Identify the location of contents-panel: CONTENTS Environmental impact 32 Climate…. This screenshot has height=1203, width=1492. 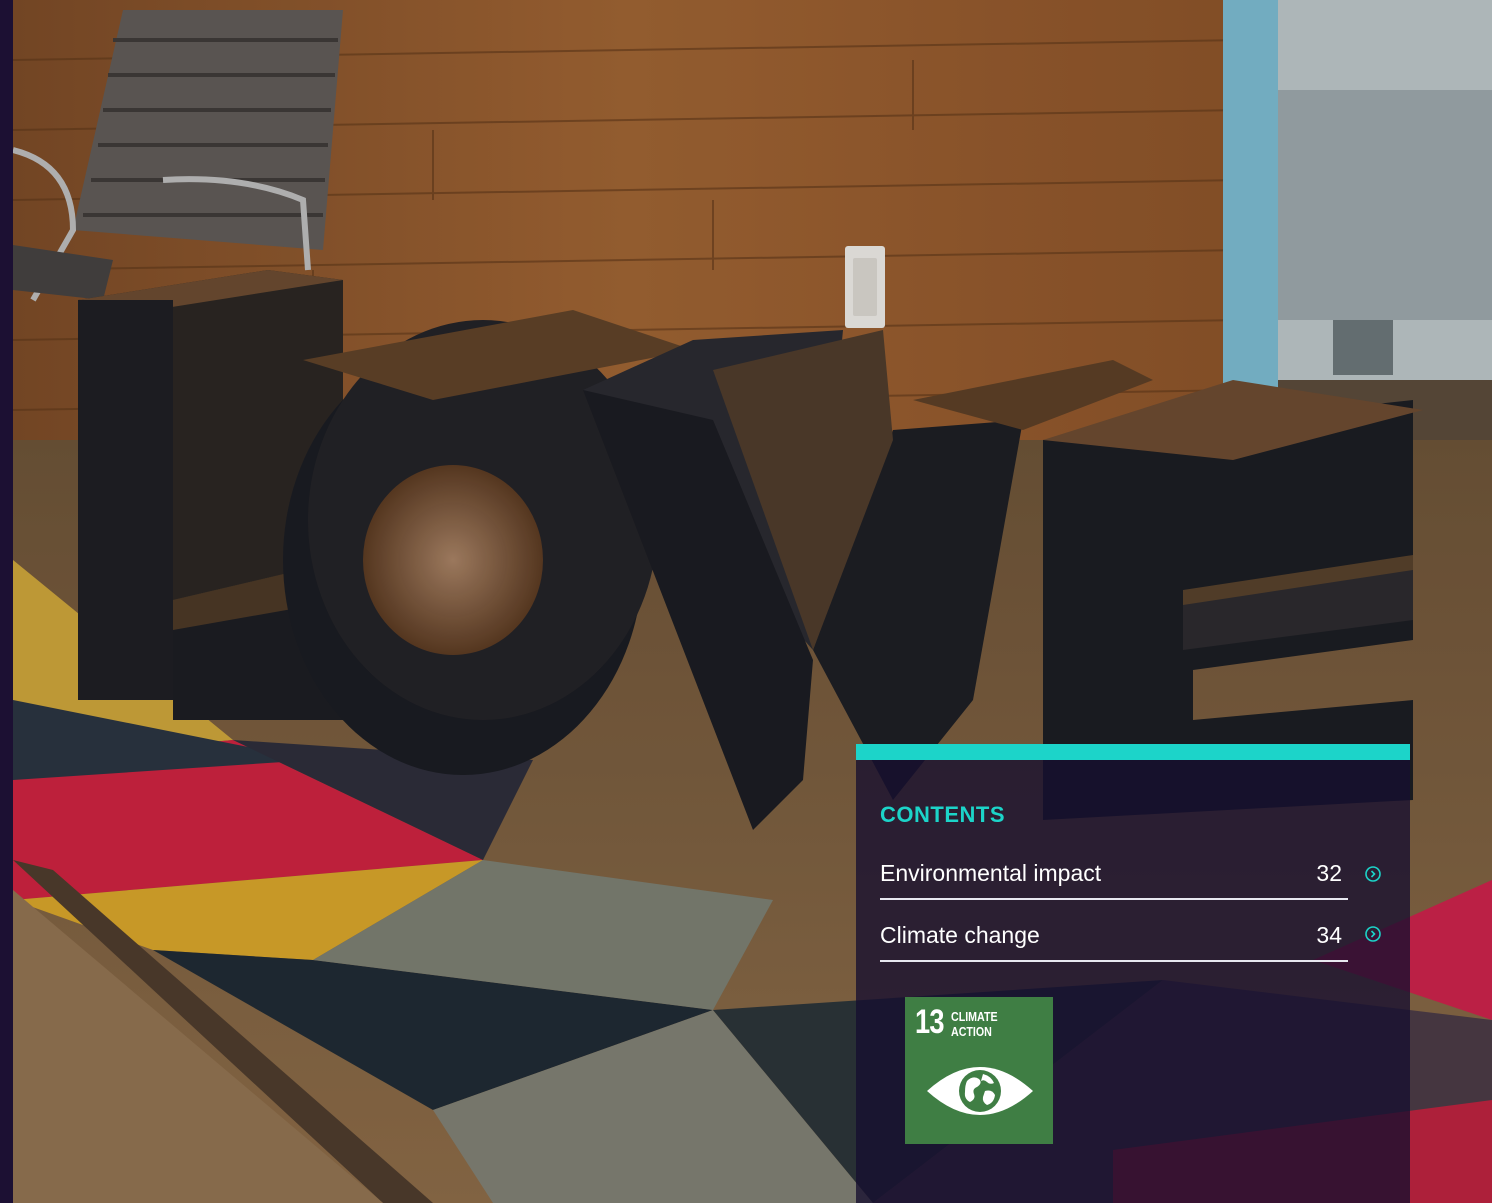
(1133, 973).